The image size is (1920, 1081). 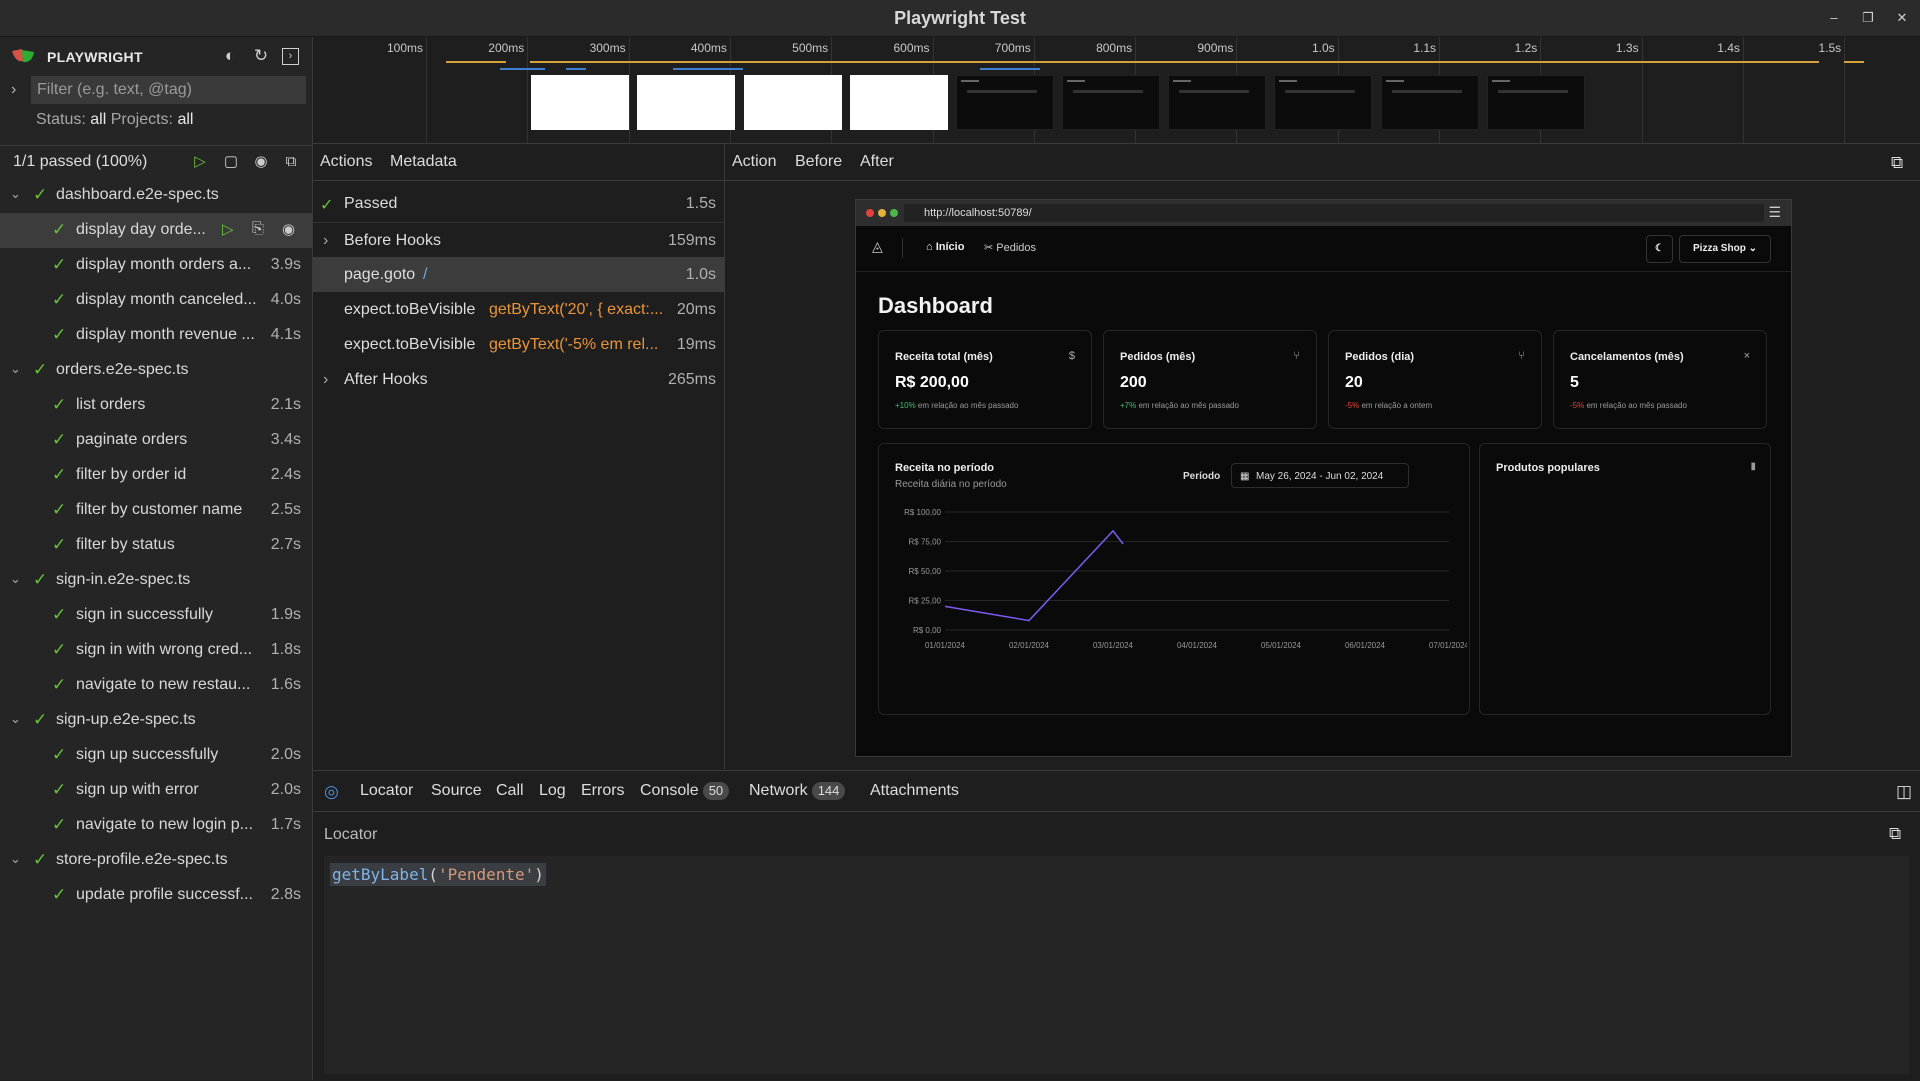 What do you see at coordinates (510, 791) in the screenshot?
I see `tab-call: Call` at bounding box center [510, 791].